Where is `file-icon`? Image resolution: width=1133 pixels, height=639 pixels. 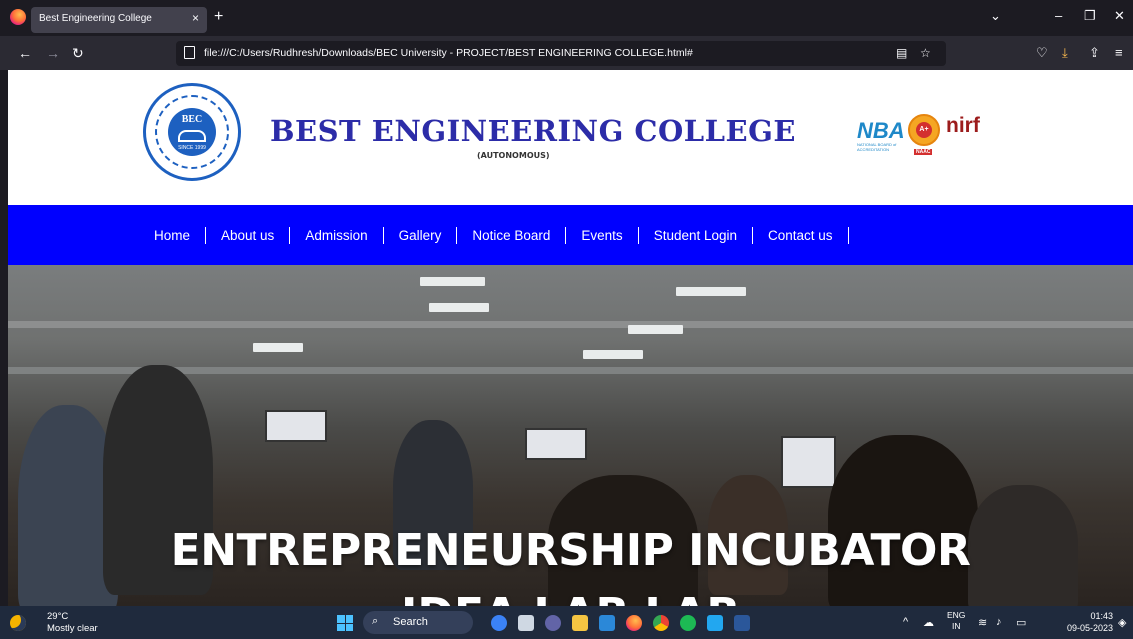 file-icon is located at coordinates (189, 52).